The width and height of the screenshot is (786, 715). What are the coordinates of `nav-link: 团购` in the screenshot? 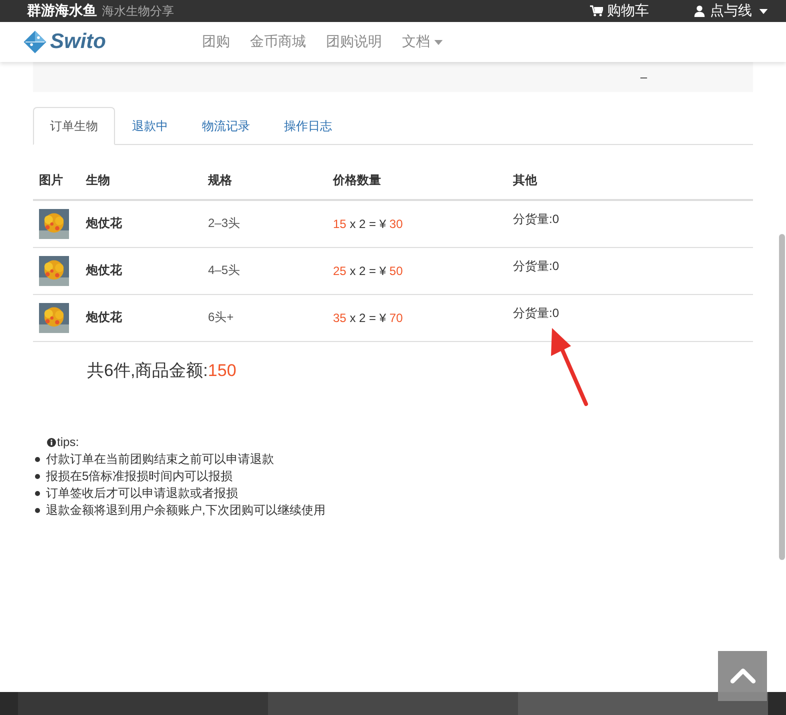 It's located at (216, 42).